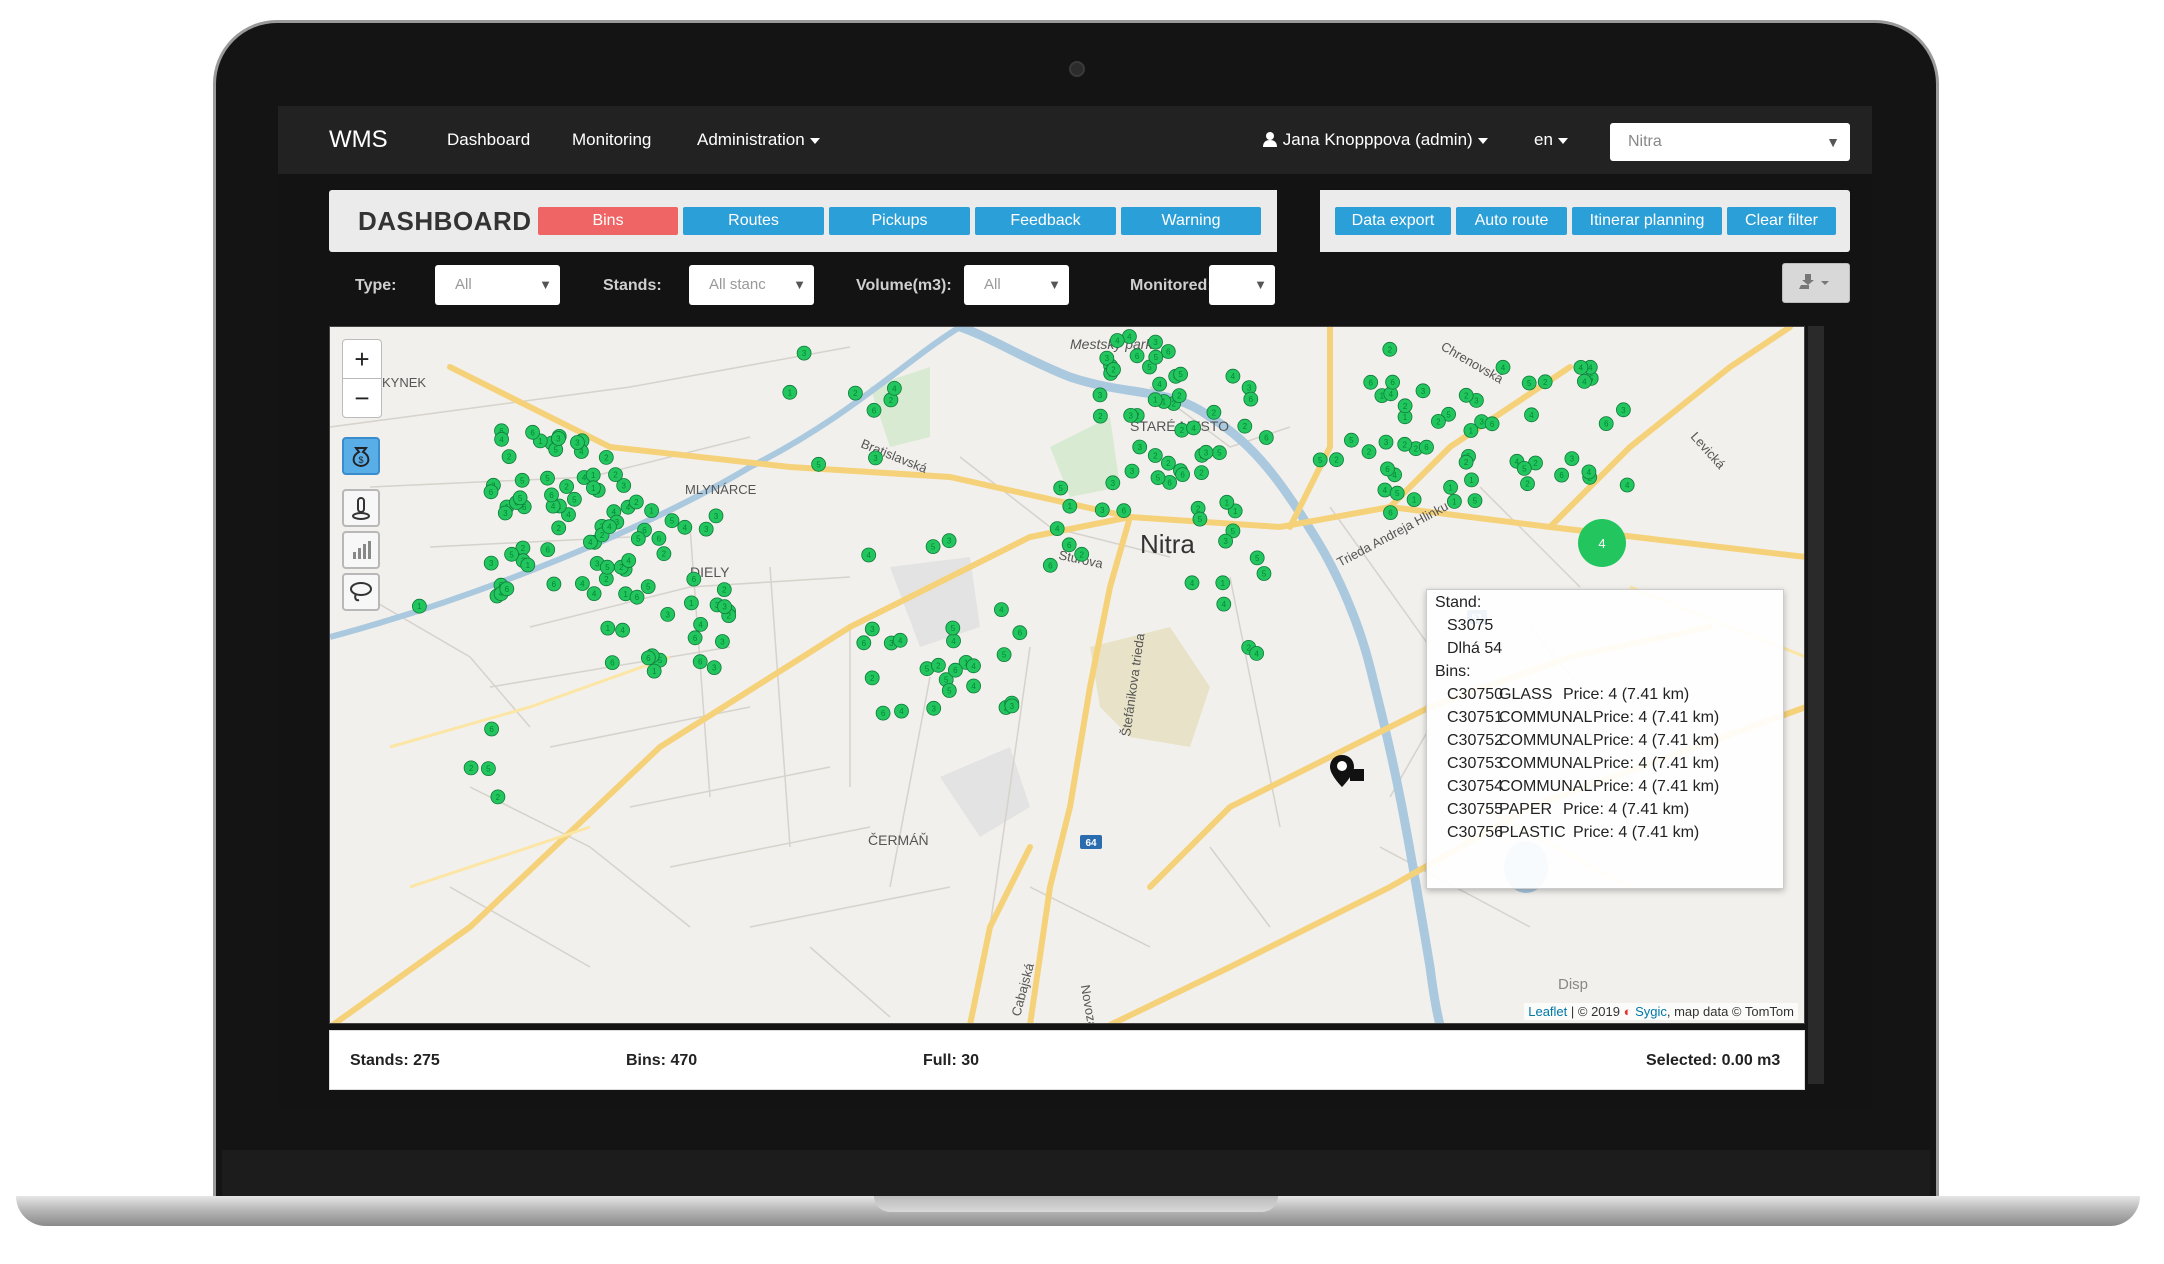  Describe the element at coordinates (1645, 141) in the screenshot. I see `city-select-value: Nitra` at that location.